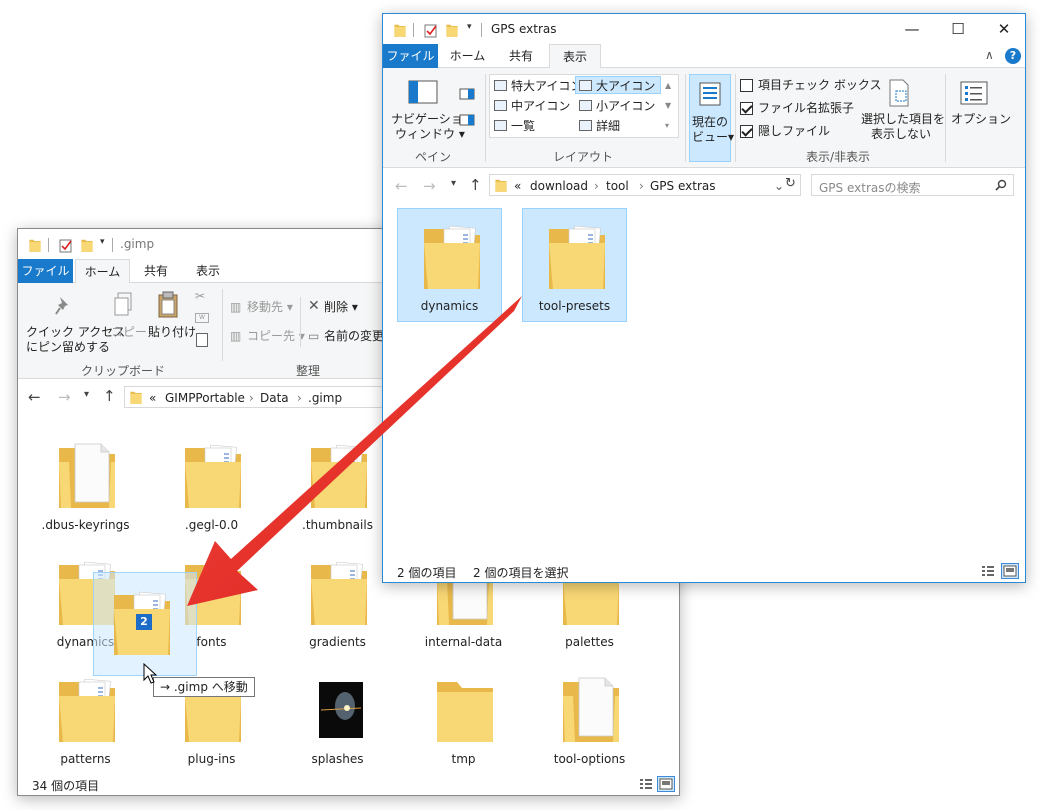 The height and width of the screenshot is (810, 1040). I want to click on maximize-button: ☐, so click(958, 29).